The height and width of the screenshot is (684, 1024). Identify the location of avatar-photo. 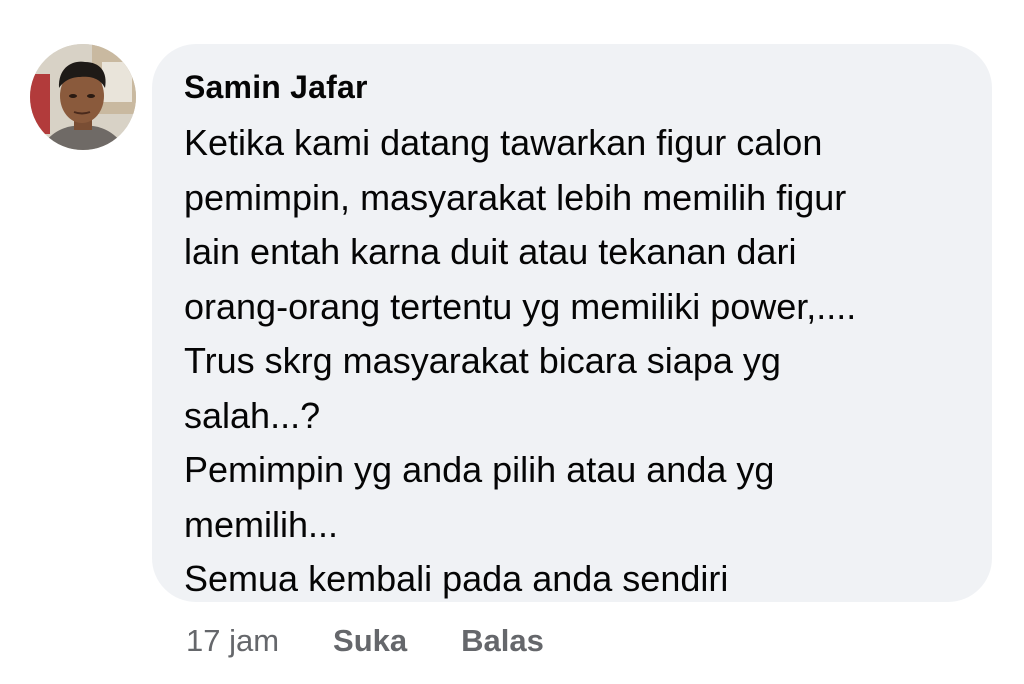
(83, 97).